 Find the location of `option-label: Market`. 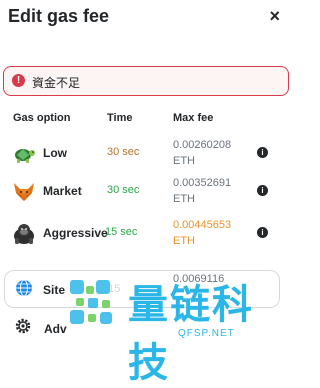

option-label: Market is located at coordinates (62, 191).